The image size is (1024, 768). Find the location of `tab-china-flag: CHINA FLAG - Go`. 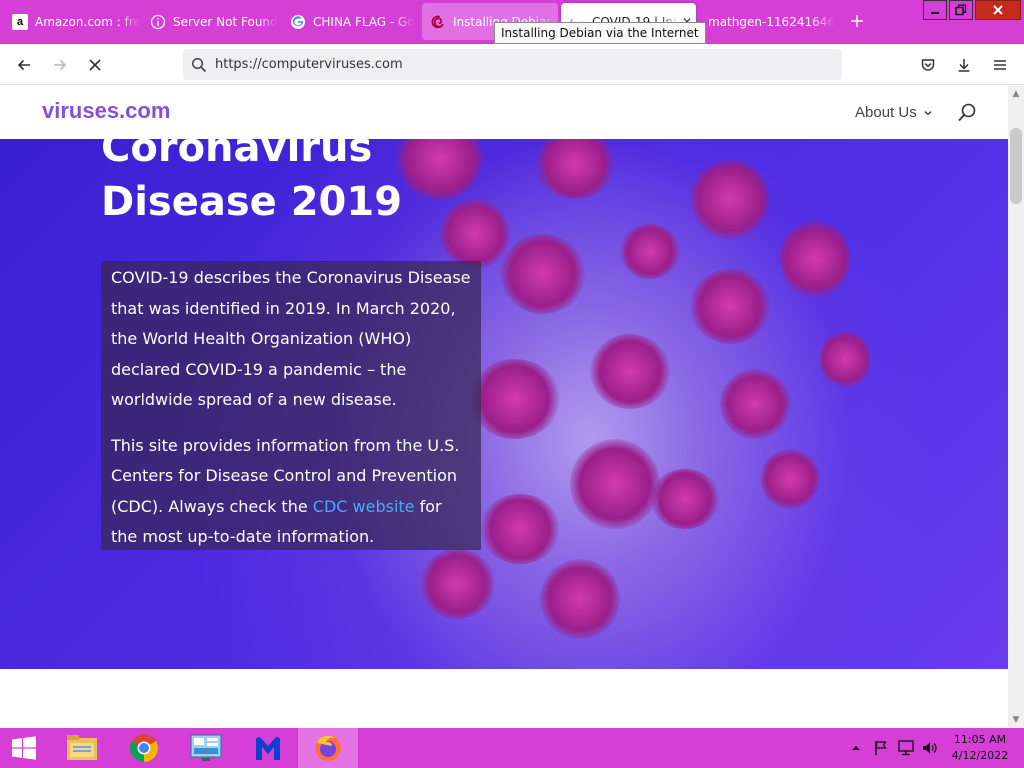

tab-china-flag: CHINA FLAG - Go is located at coordinates (351, 21).